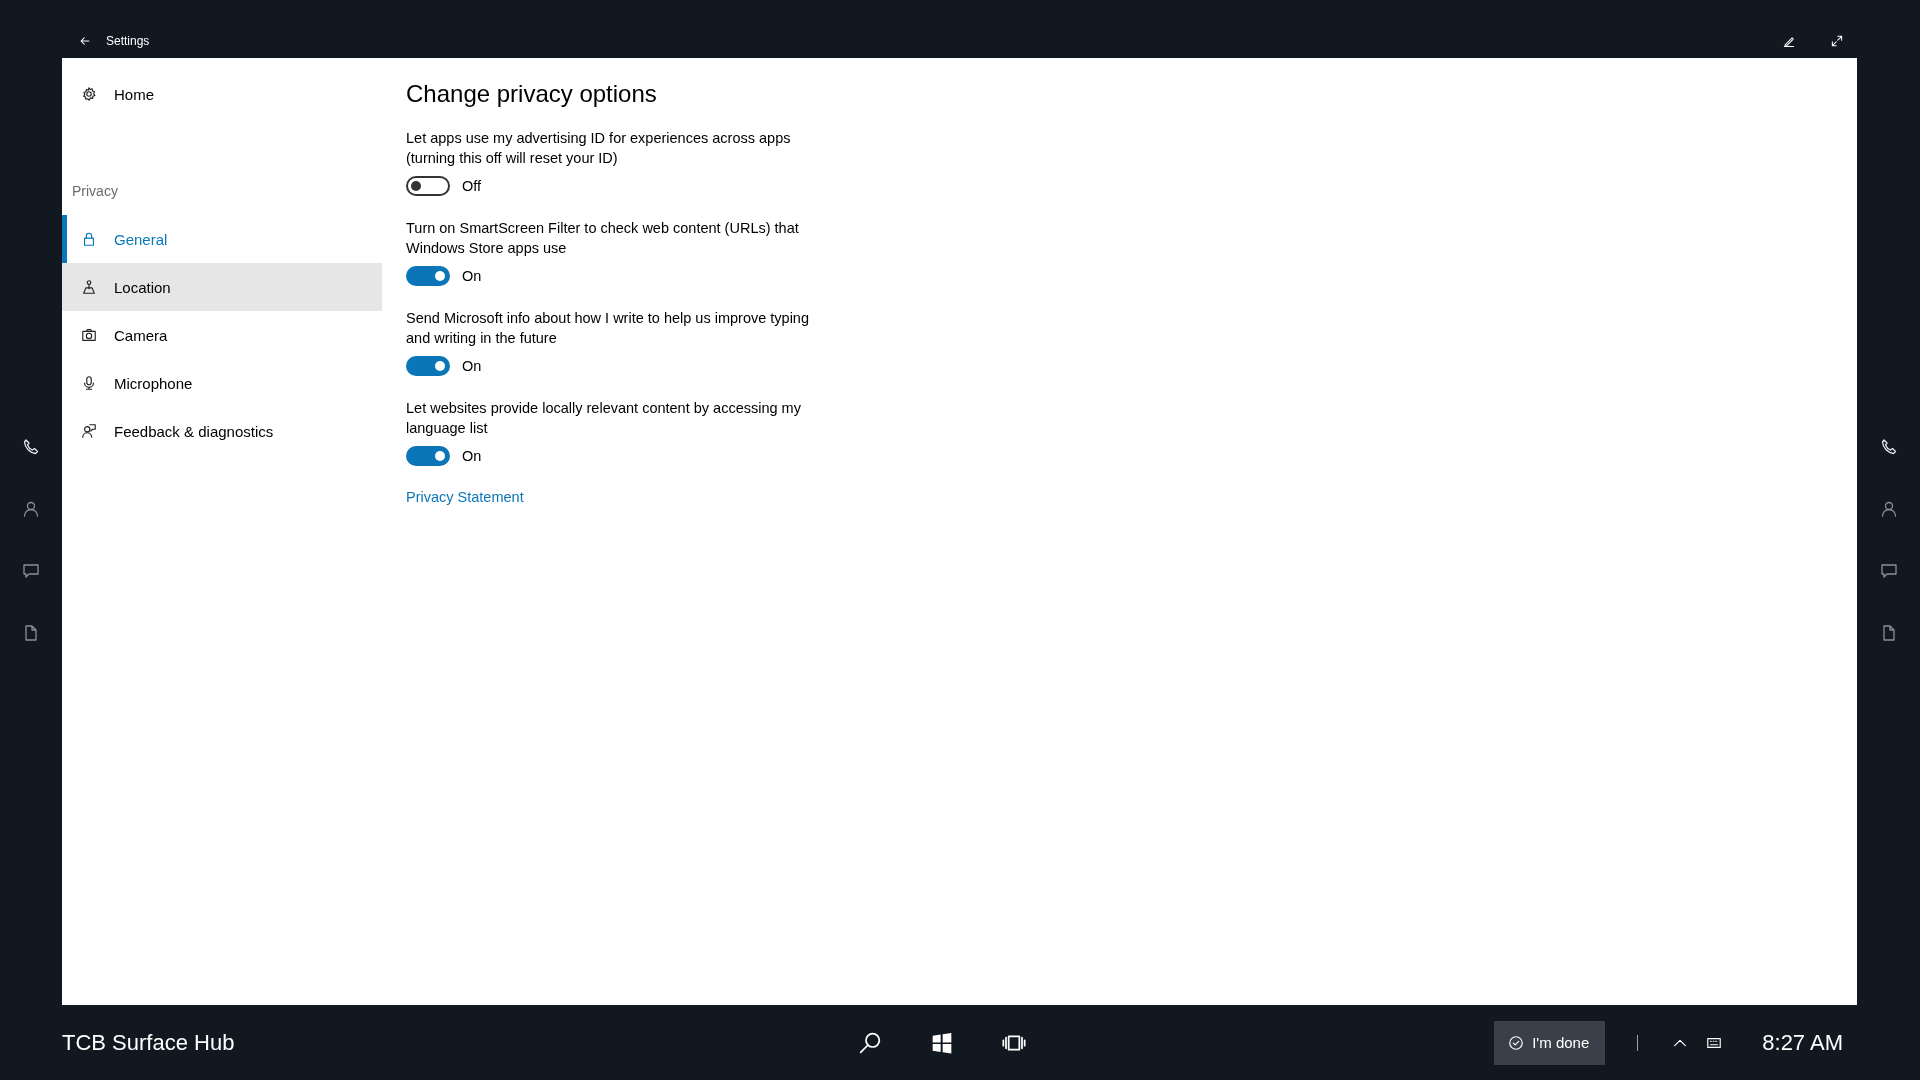 This screenshot has width=1920, height=1080. What do you see at coordinates (1789, 41) in the screenshot?
I see `pen-icon` at bounding box center [1789, 41].